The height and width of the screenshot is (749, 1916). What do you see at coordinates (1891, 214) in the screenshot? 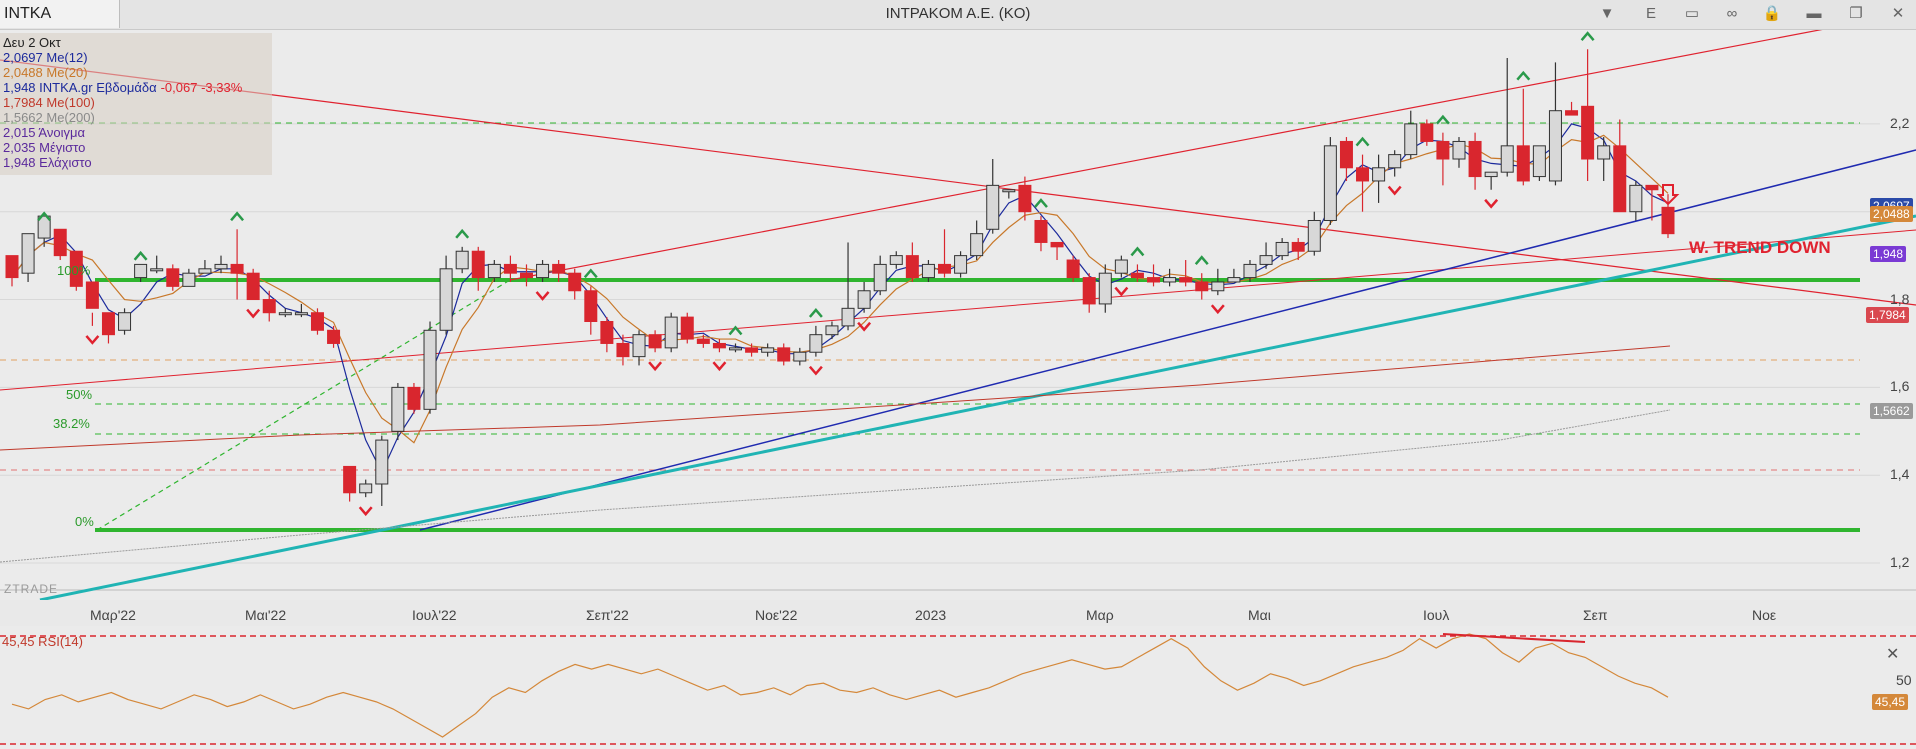
I see `price-tag: 2,0488` at bounding box center [1891, 214].